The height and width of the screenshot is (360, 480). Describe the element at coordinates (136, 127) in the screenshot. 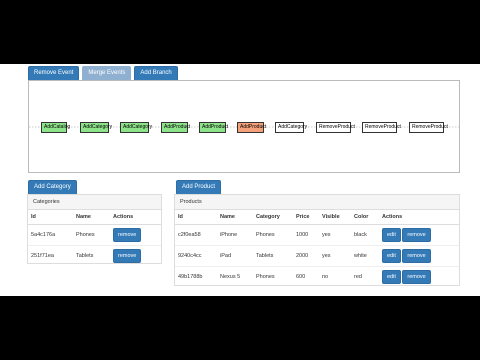

I see `graph-node-add-category-2: AddCategory` at that location.